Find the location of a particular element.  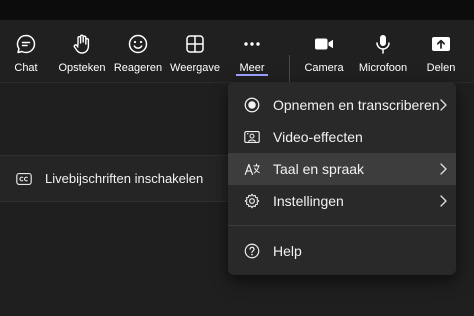

menu-item-video-effects: Video-effecten is located at coordinates (342, 137).